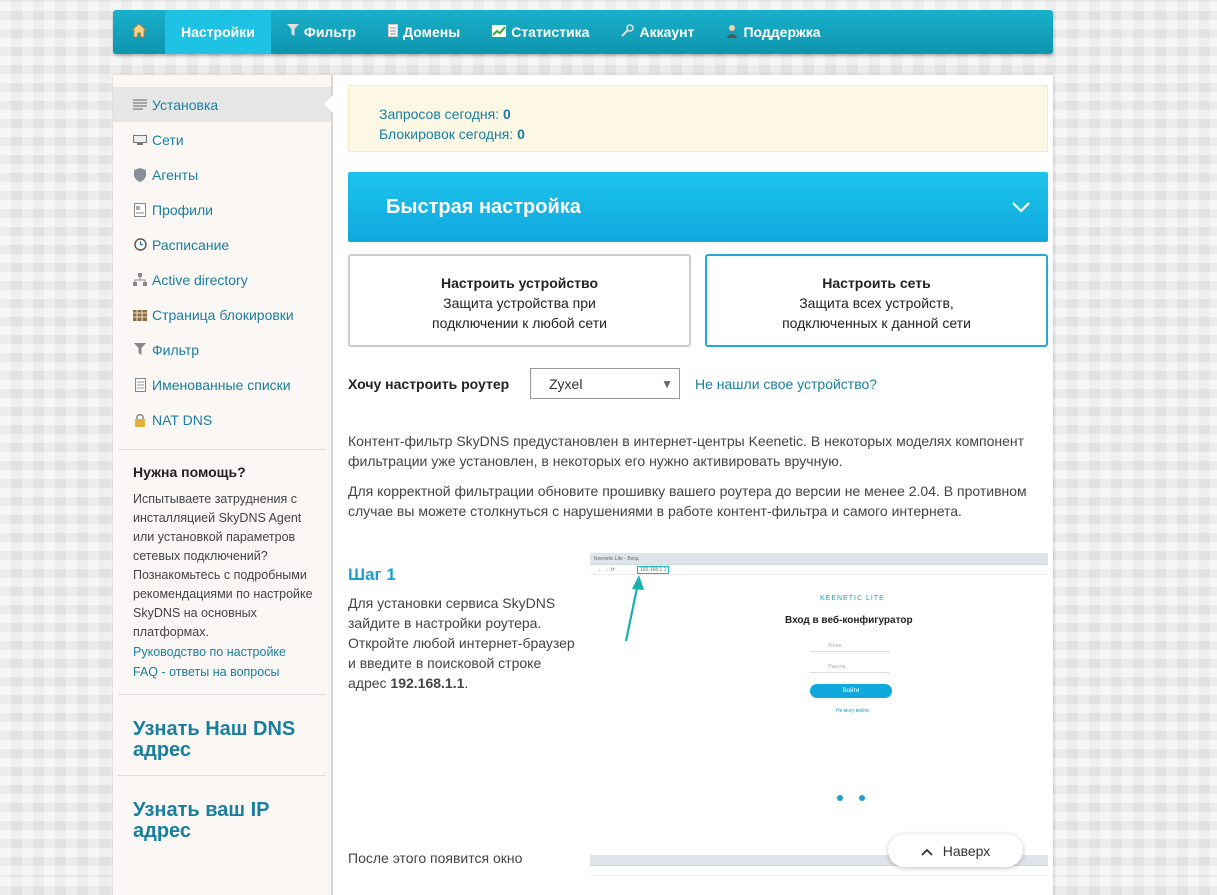 This screenshot has height=895, width=1217. What do you see at coordinates (634, 608) in the screenshot?
I see `arrow-pointer-icon` at bounding box center [634, 608].